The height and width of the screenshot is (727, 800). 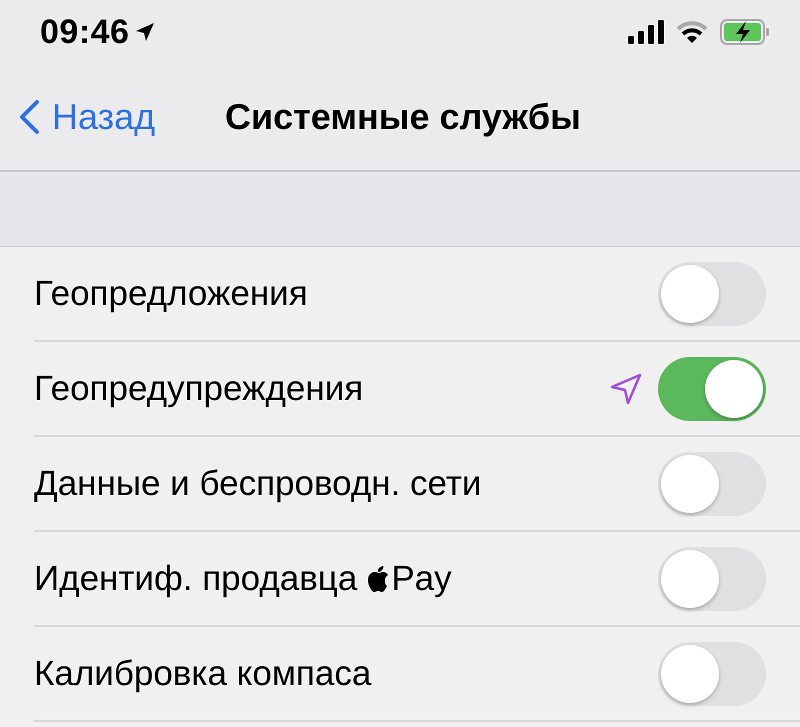 I want to click on wifi-icon, so click(x=692, y=32).